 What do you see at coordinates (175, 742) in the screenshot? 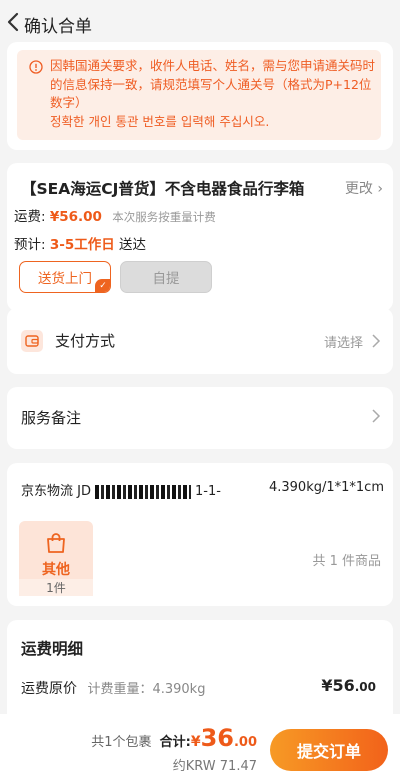
I see `total-label: 合计:` at bounding box center [175, 742].